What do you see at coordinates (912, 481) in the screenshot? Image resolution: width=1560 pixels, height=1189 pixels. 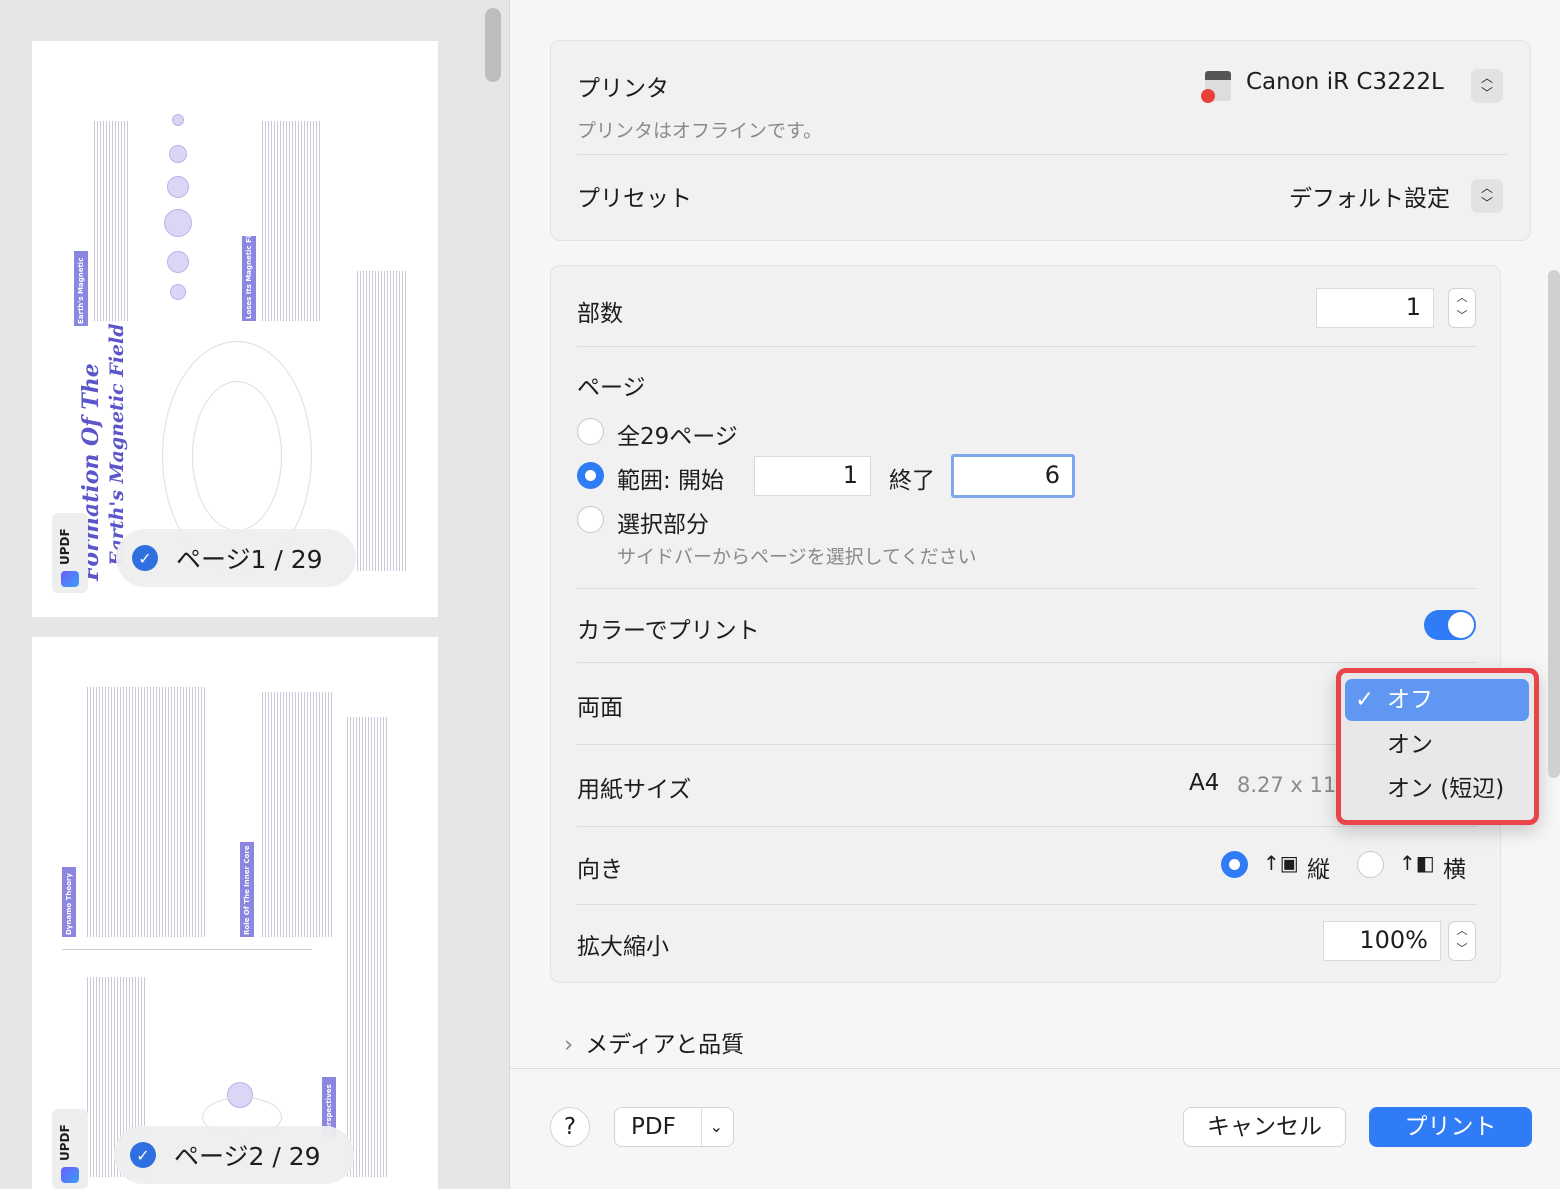 I see `range-to-label: 終了` at bounding box center [912, 481].